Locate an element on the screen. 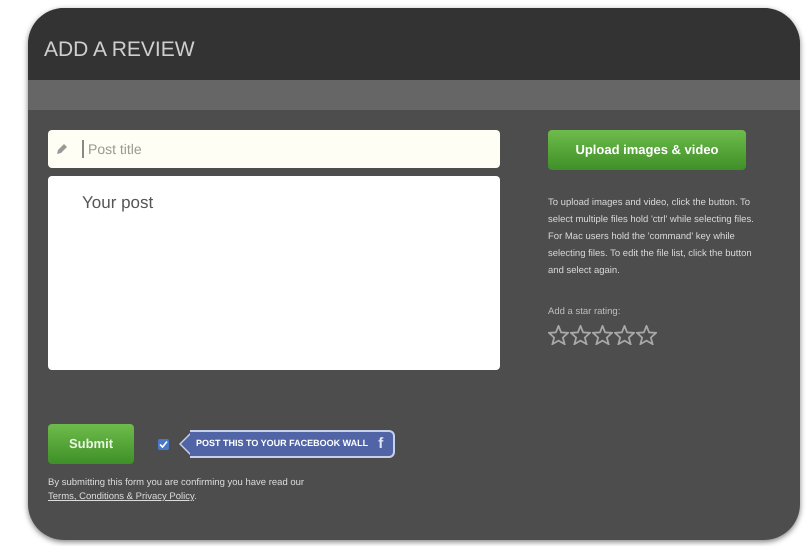 The image size is (812, 546). header-title: ADD A REVIEW is located at coordinates (119, 50).